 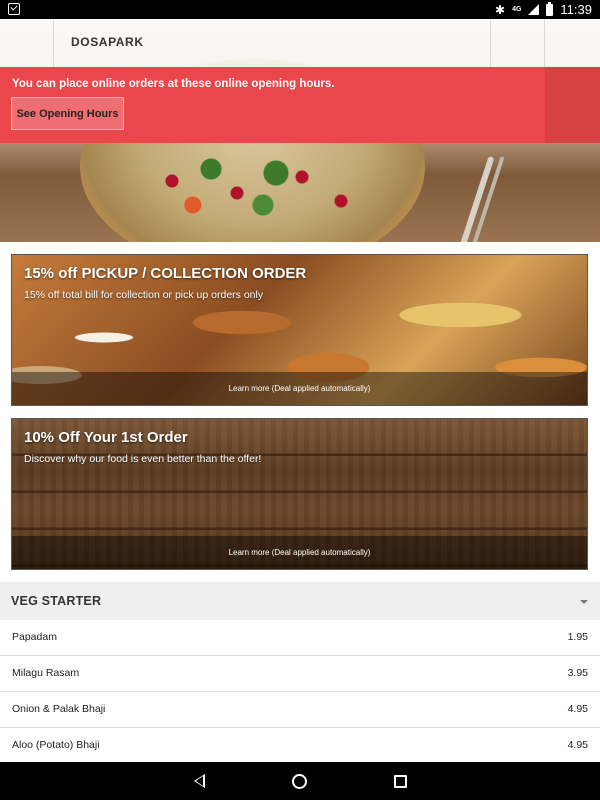 I want to click on menu-item-name: Milagu Rasam, so click(x=46, y=673).